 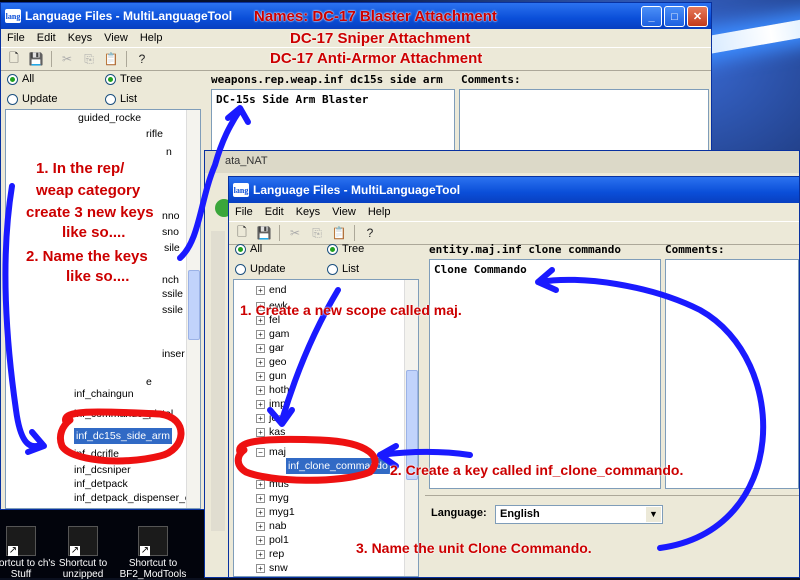 I want to click on tree-item: inf_commando_pistol, so click(x=123, y=414).